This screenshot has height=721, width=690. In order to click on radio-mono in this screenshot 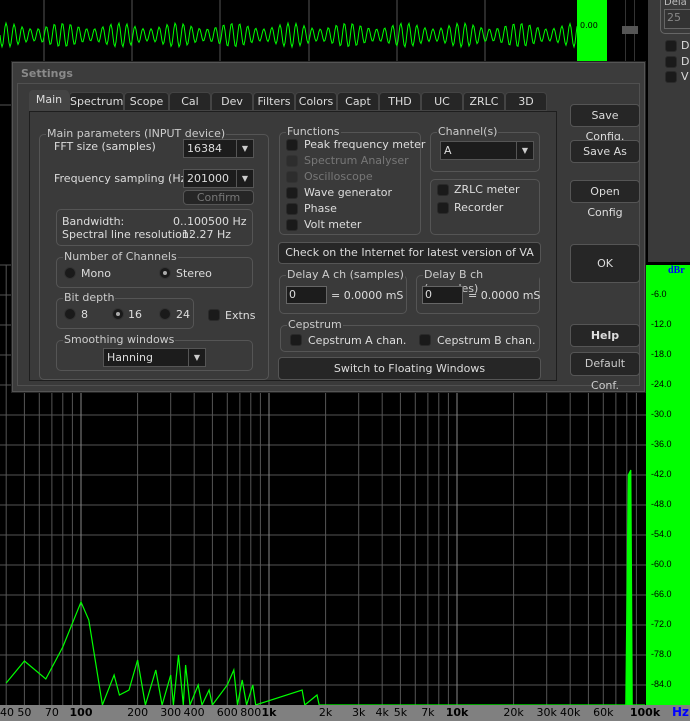, I will do `click(70, 273)`.